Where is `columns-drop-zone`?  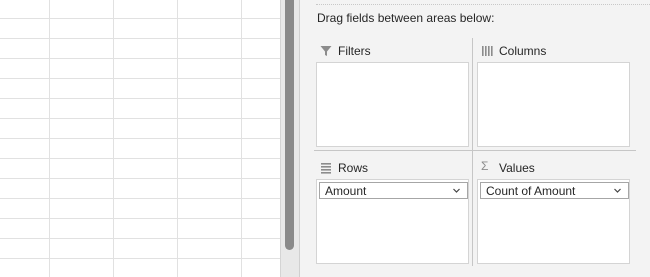 columns-drop-zone is located at coordinates (553, 104).